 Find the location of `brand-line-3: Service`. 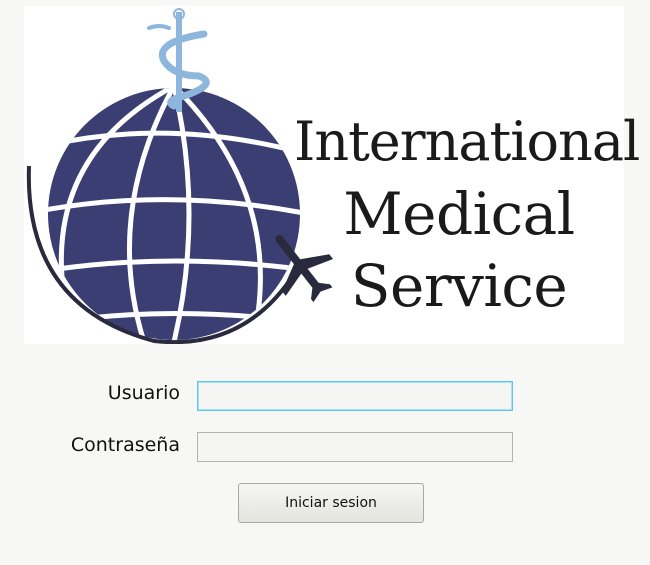

brand-line-3: Service is located at coordinates (459, 286).